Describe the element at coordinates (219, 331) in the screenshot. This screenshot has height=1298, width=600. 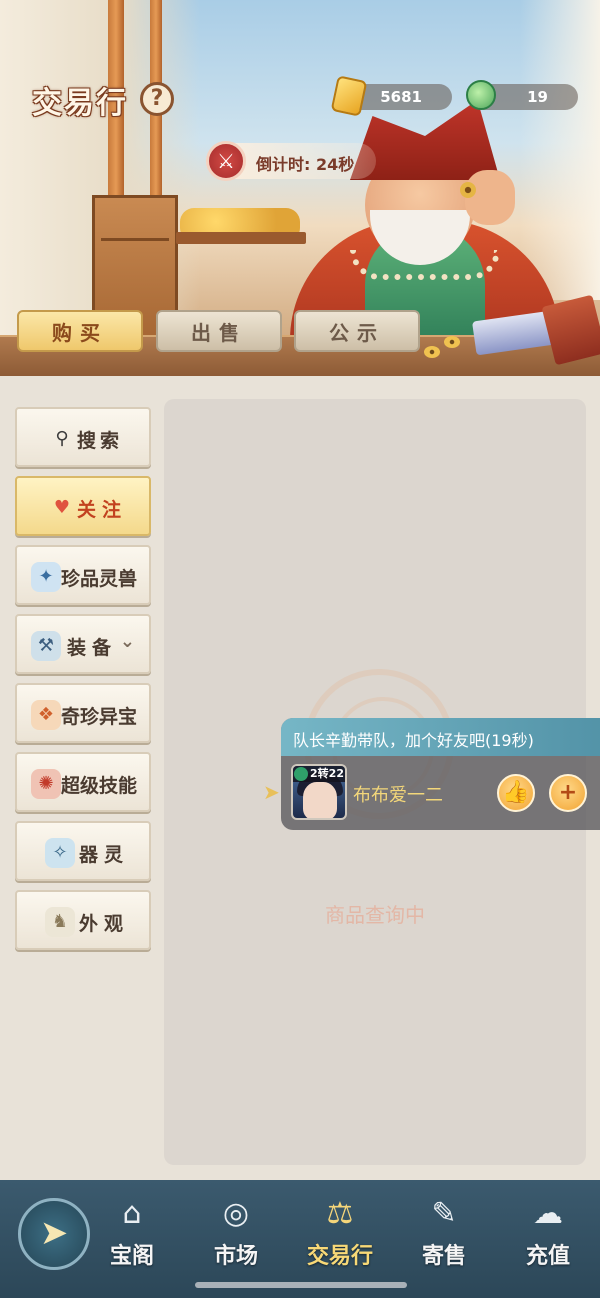
I see `tab-sell: 出售` at that location.